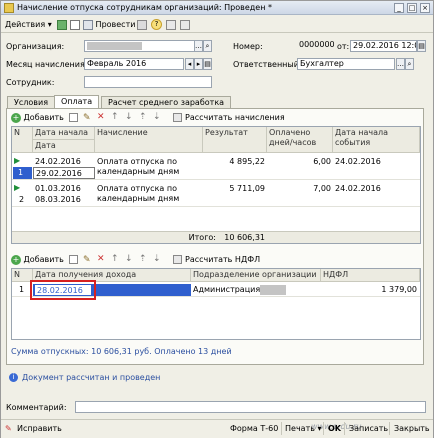 This screenshot has height=438, width=434. What do you see at coordinates (370, 275) in the screenshot?
I see `col-ndfl: НДФЛ` at bounding box center [370, 275].